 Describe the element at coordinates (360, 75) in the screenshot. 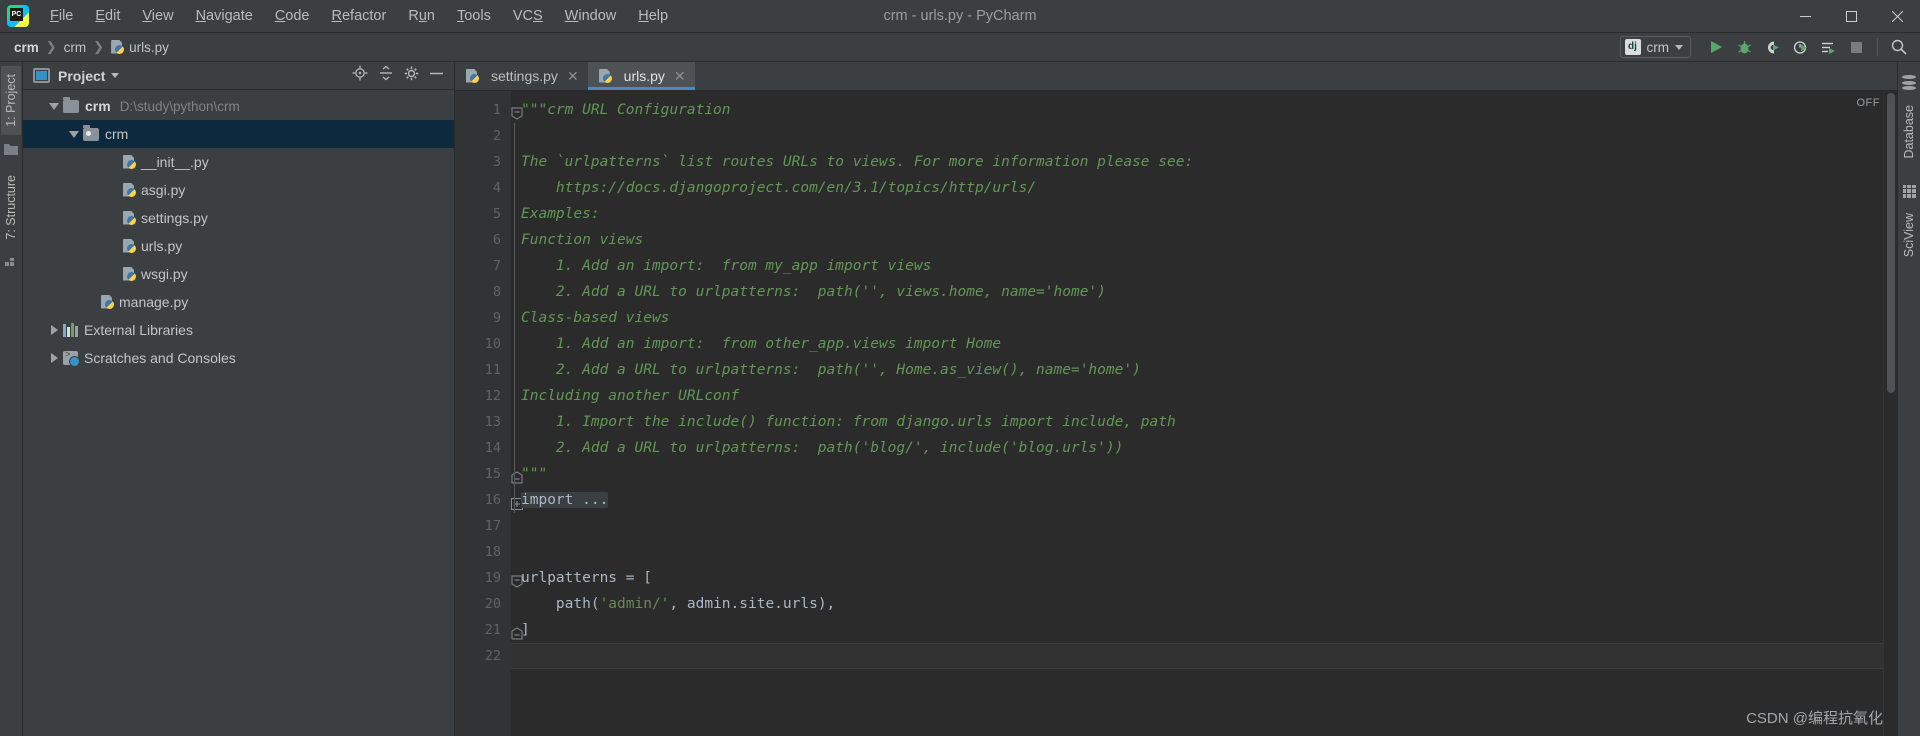

I see `locate-file-icon` at that location.